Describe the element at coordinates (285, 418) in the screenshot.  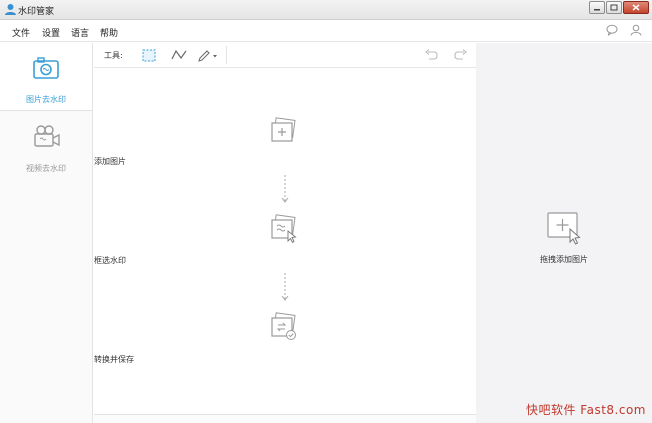
I see `bottom-status-strip` at that location.